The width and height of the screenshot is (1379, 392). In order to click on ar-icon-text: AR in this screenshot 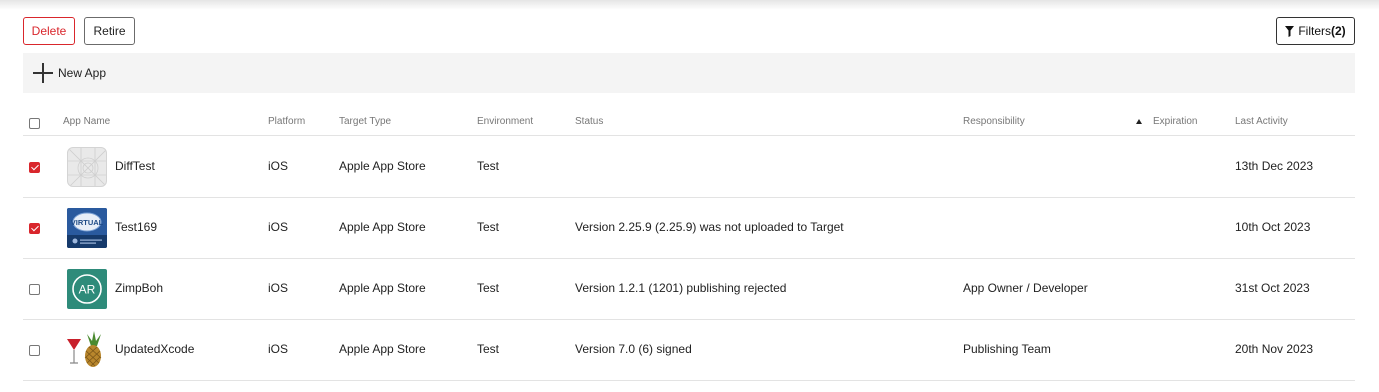, I will do `click(87, 290)`.